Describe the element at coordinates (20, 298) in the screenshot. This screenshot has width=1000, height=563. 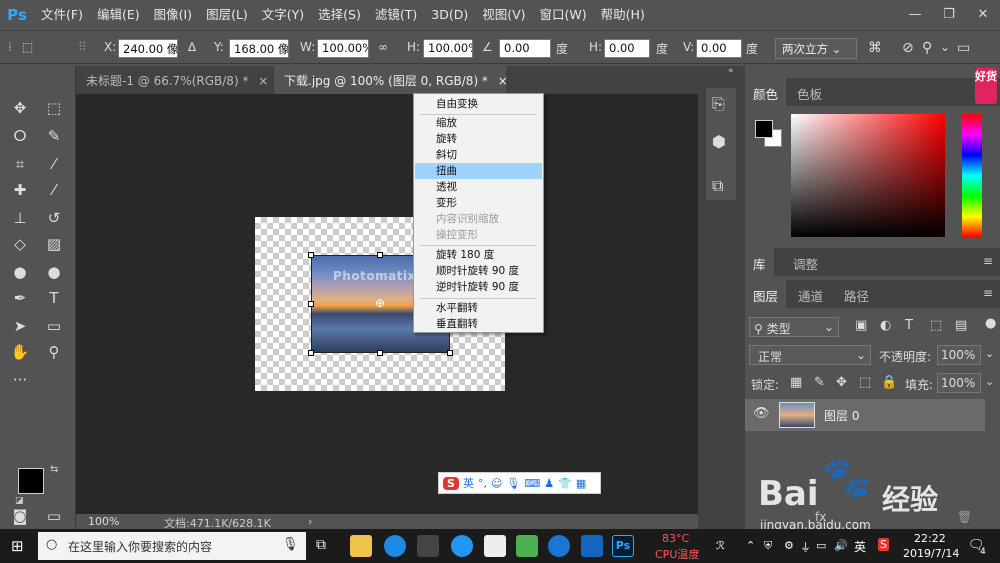
I see `pen-tool-icon: ✒` at that location.